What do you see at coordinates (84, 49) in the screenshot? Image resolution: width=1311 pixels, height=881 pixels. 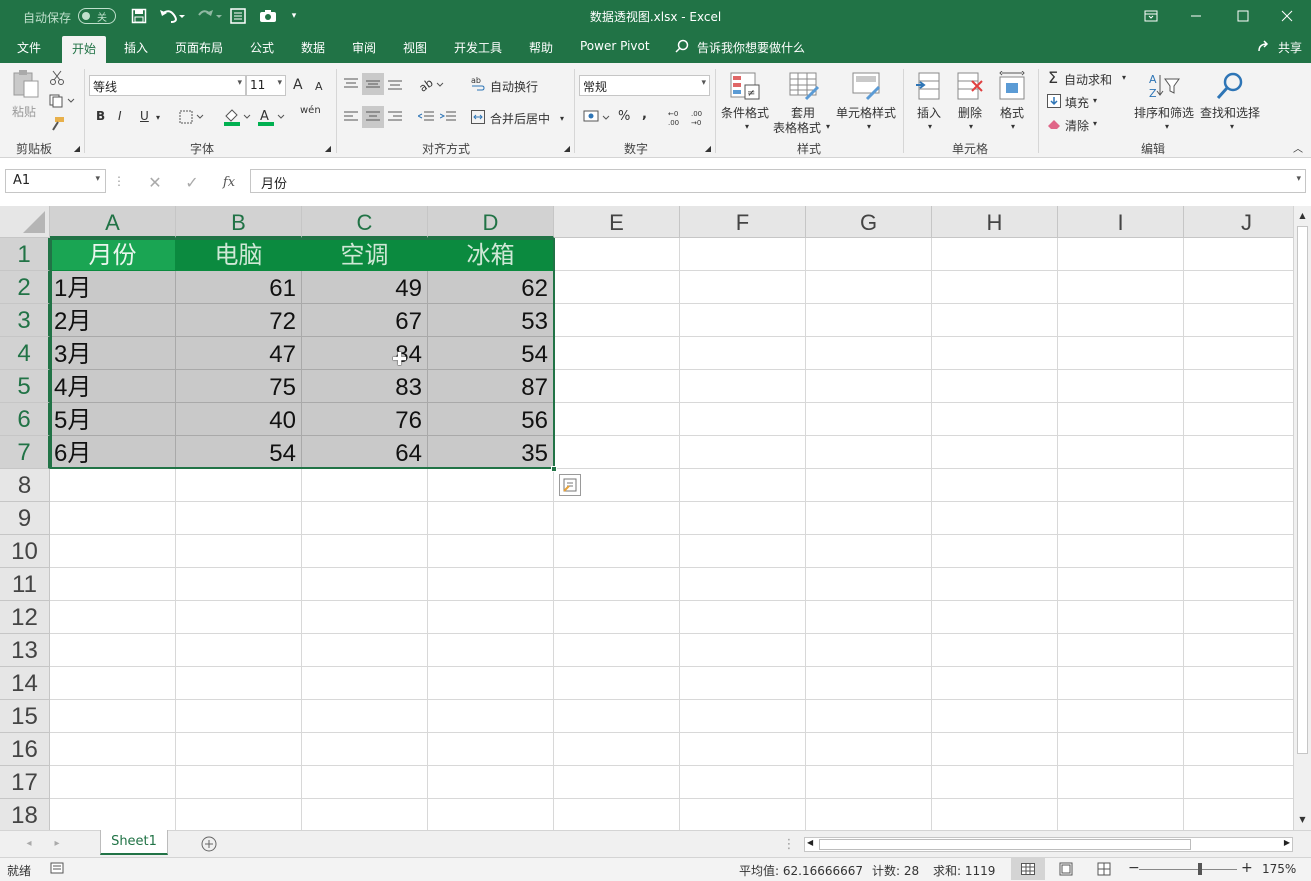 I see `tab-home: 开始` at bounding box center [84, 49].